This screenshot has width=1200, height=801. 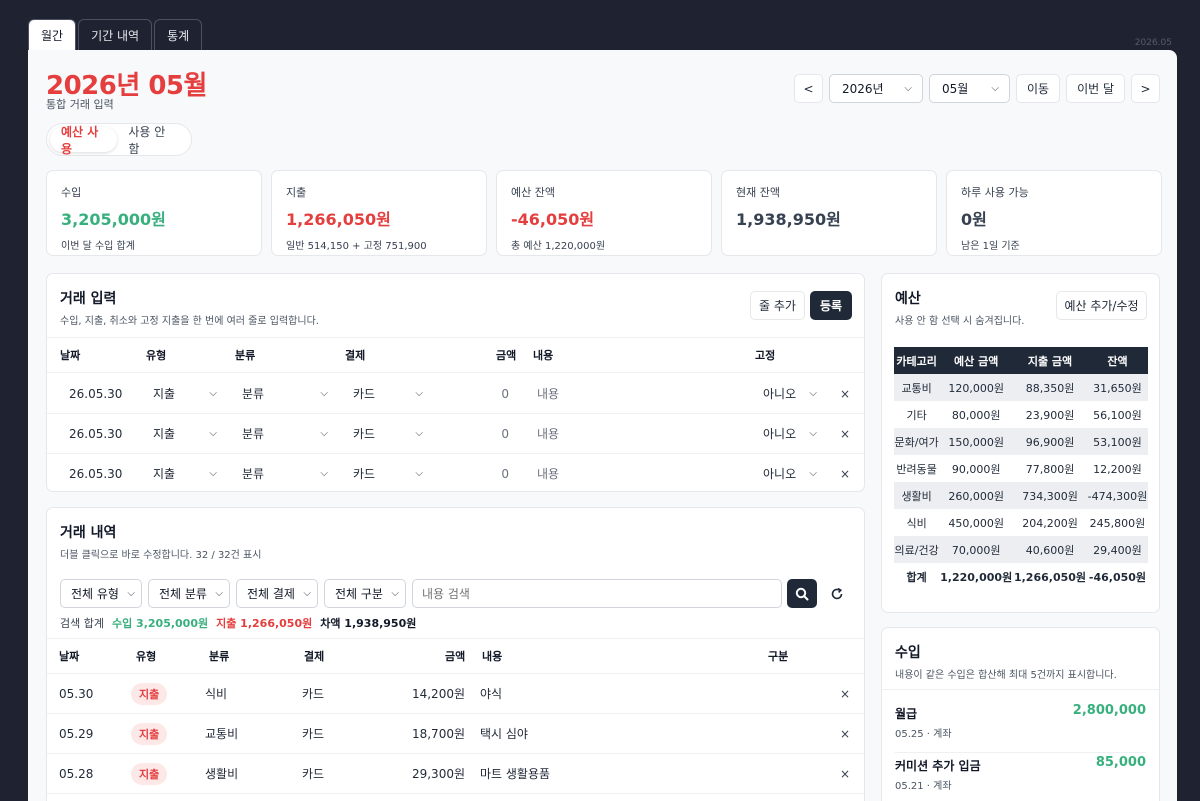 What do you see at coordinates (875, 88) in the screenshot?
I see `year-select: 2026년 ⌵` at bounding box center [875, 88].